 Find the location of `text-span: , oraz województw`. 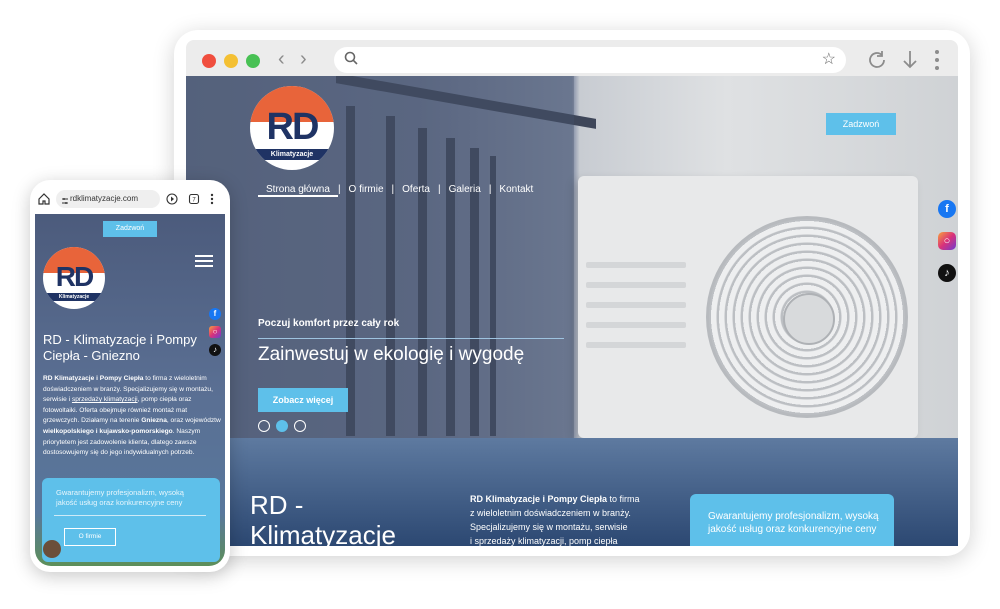

text-span: , oraz województw is located at coordinates (193, 421).